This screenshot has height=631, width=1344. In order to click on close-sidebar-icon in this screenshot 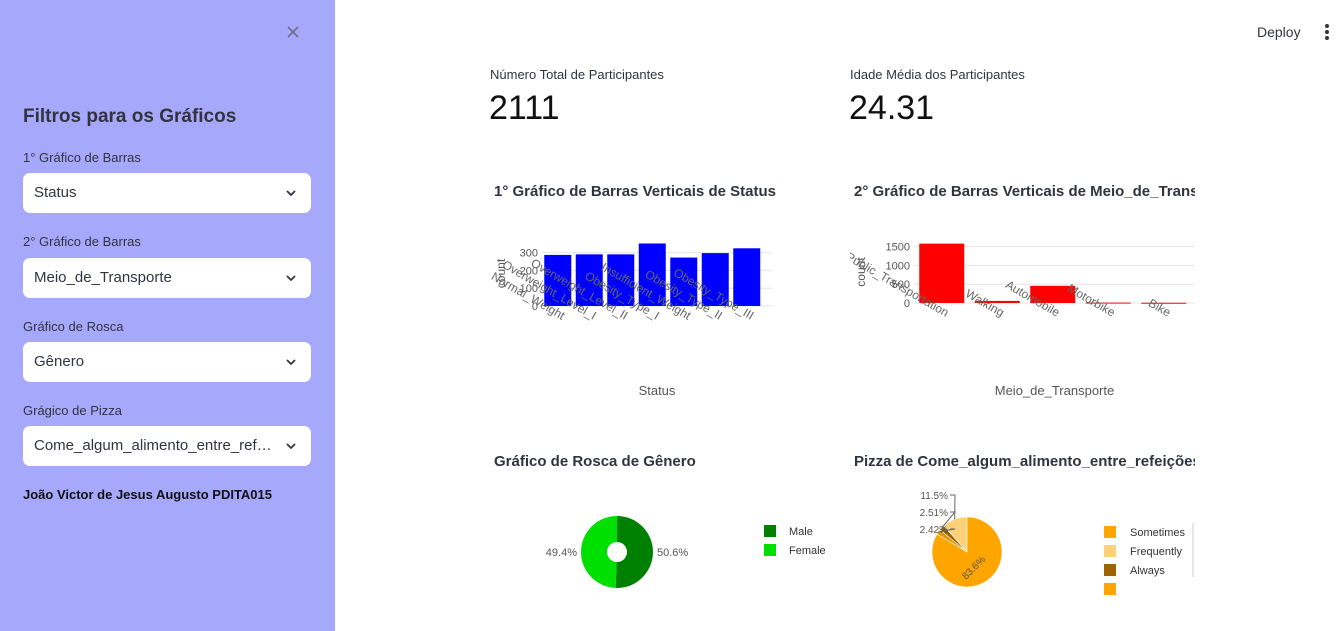, I will do `click(293, 32)`.